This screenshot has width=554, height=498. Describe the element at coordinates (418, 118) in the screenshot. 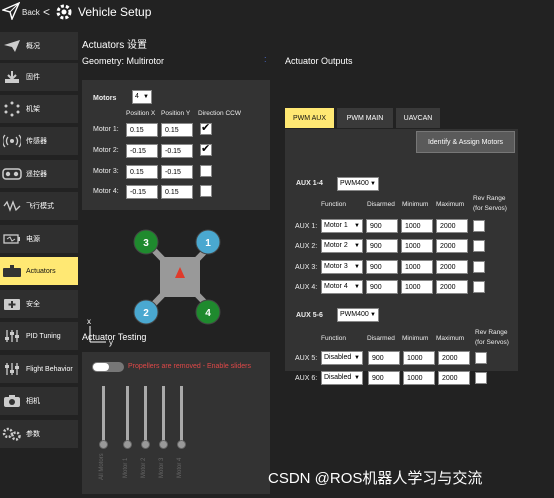

I see `tab-uavcan: UAVCAN` at that location.